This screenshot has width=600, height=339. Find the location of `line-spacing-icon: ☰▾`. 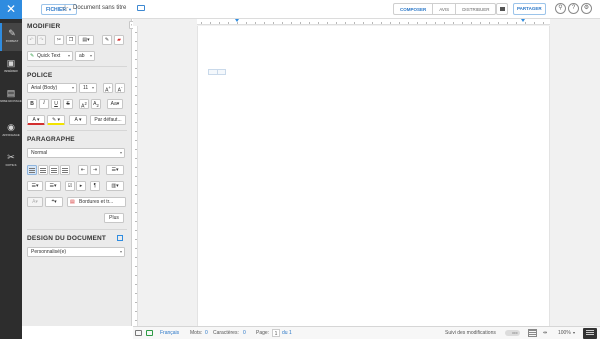

line-spacing-icon: ☰▾ is located at coordinates (115, 170).